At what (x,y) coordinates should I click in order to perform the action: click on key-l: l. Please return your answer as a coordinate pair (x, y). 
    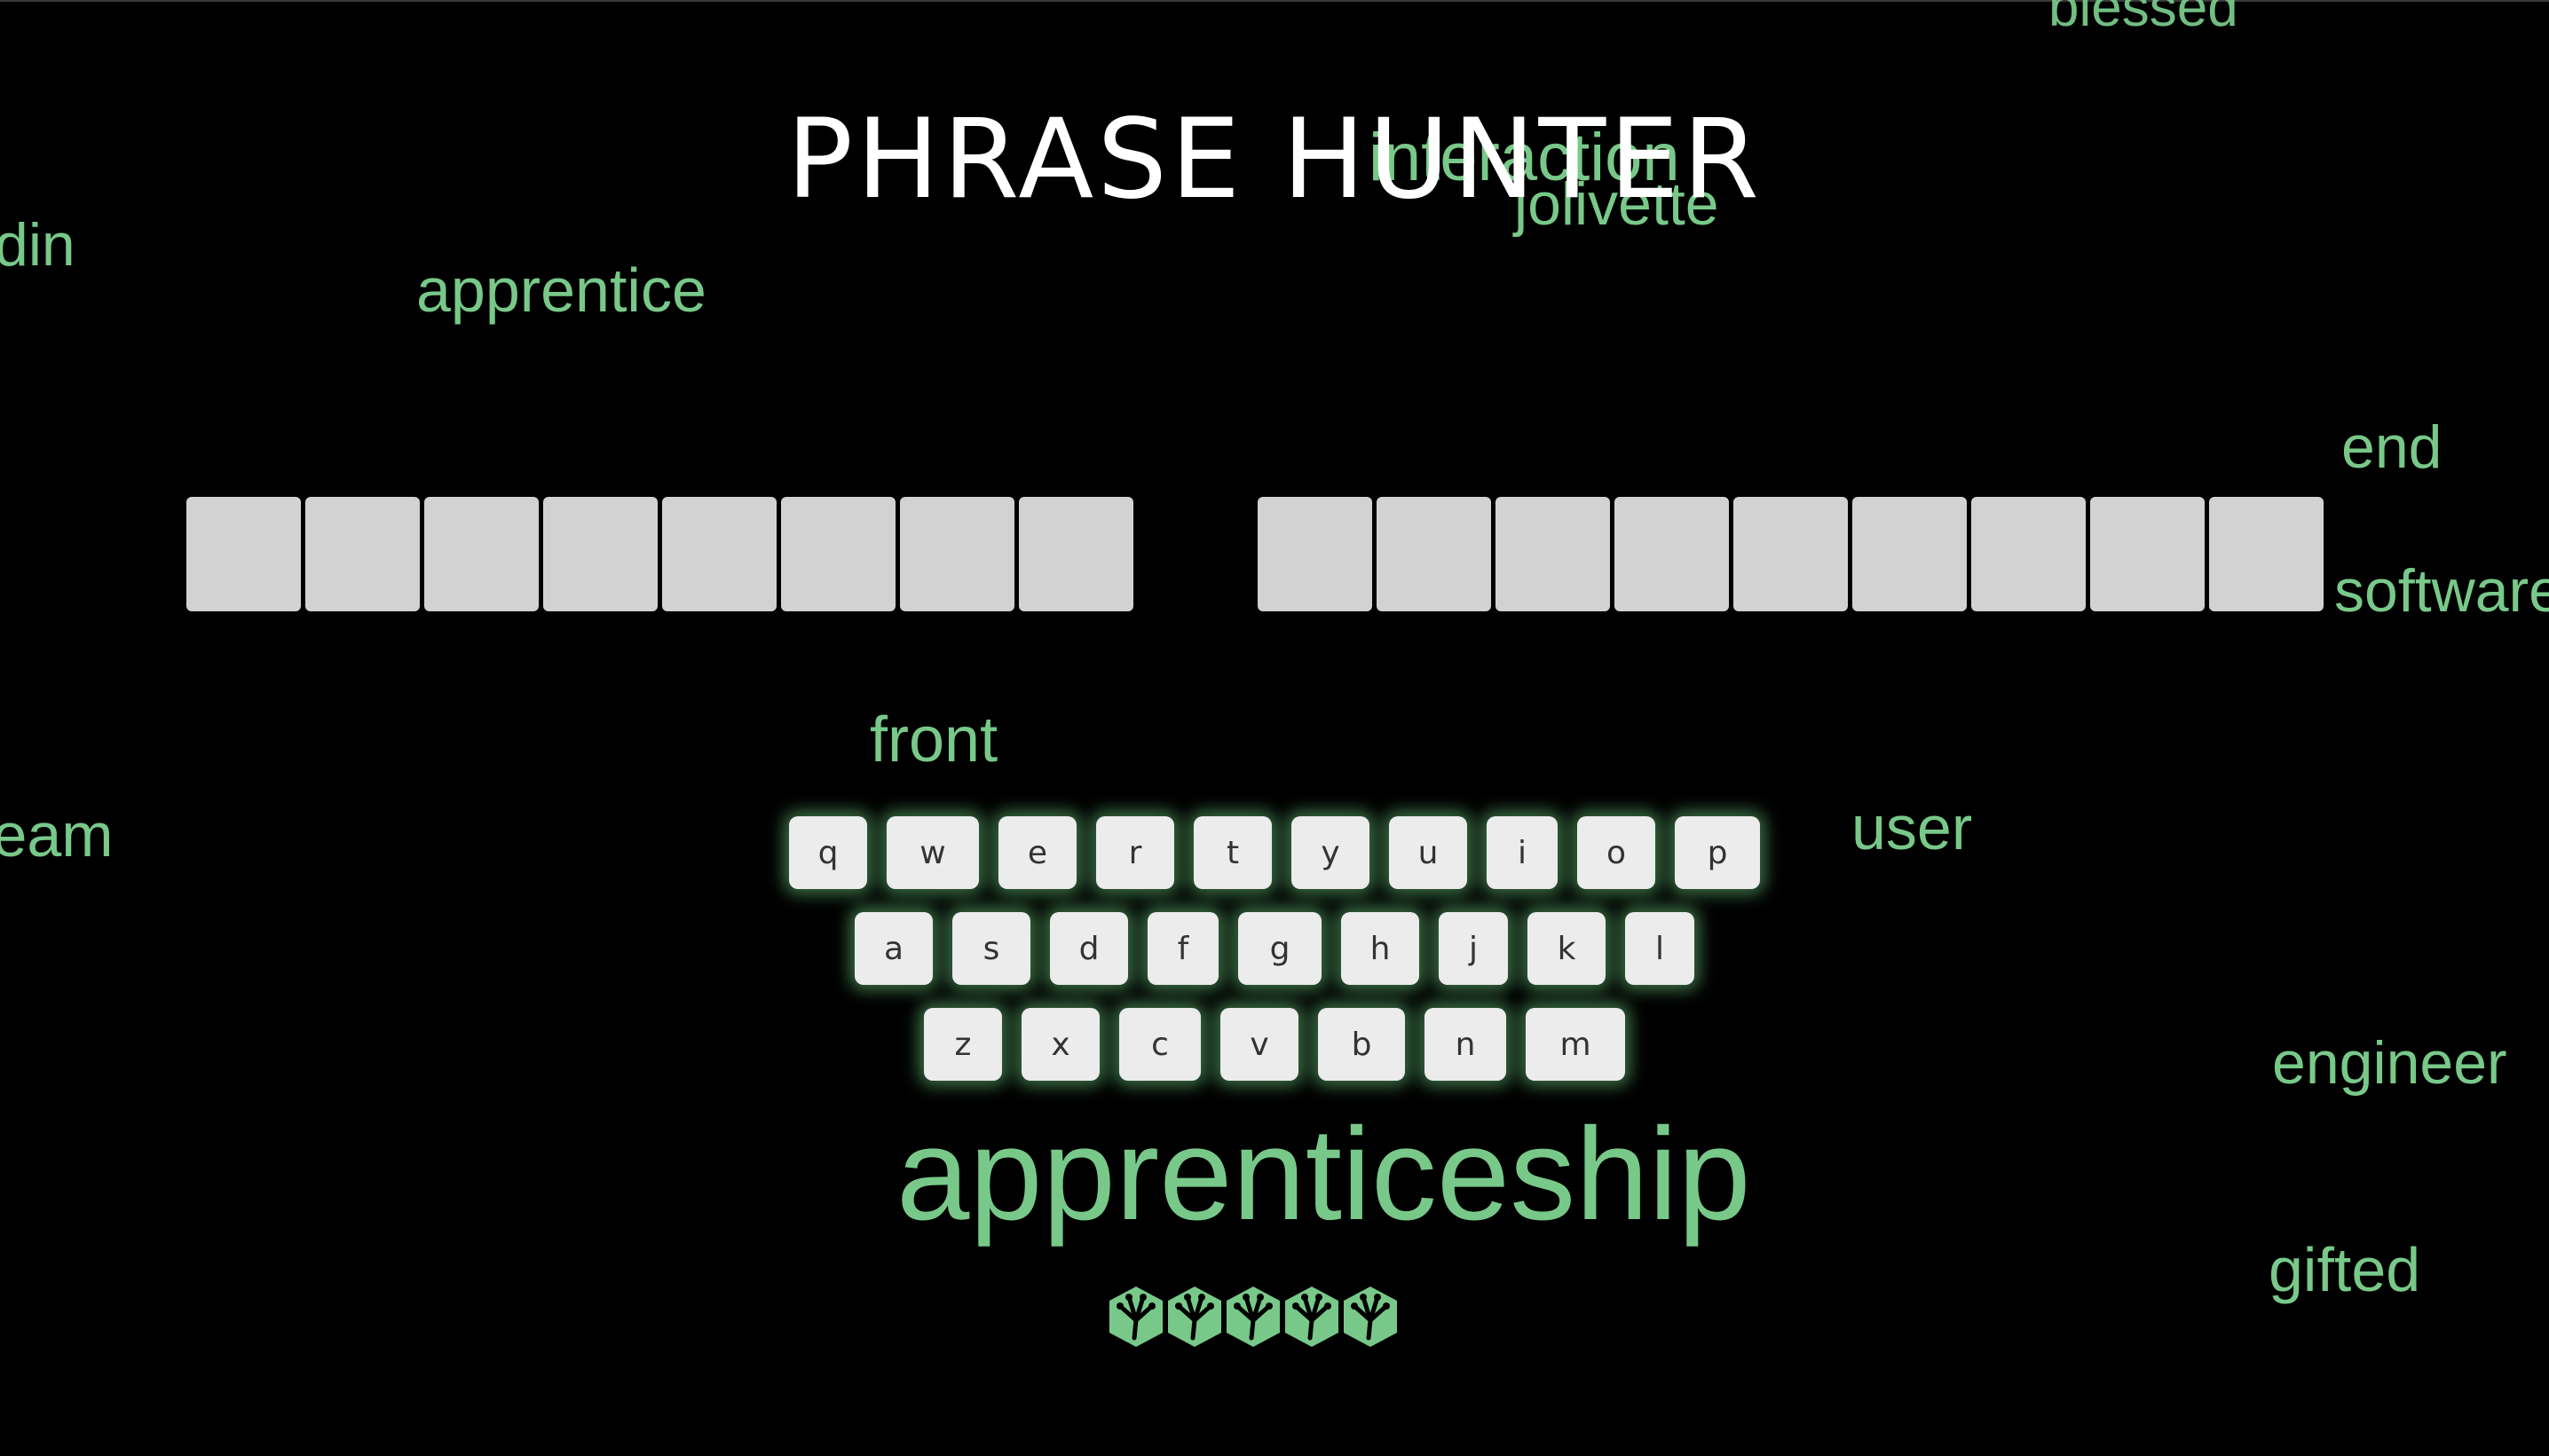
    Looking at the image, I should click on (1660, 948).